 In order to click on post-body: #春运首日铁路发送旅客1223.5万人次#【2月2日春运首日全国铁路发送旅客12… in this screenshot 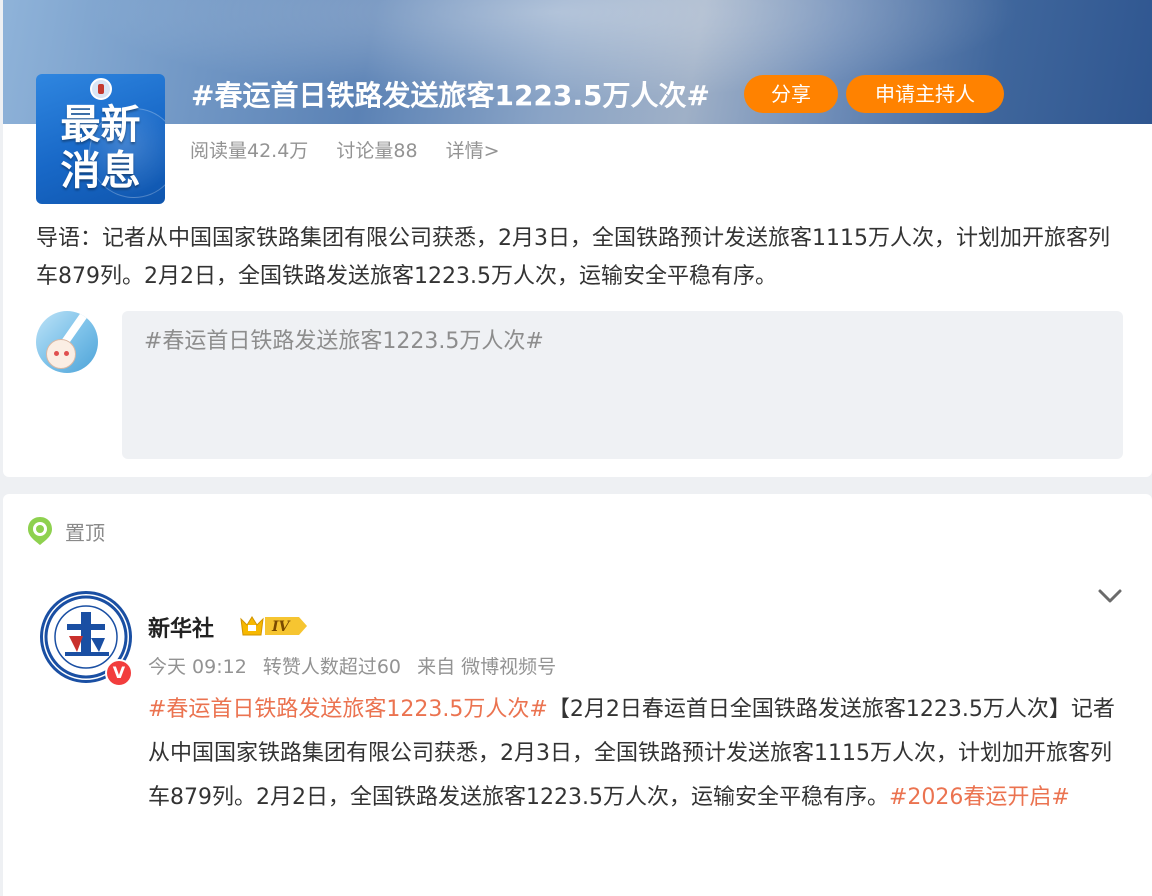, I will do `click(635, 754)`.